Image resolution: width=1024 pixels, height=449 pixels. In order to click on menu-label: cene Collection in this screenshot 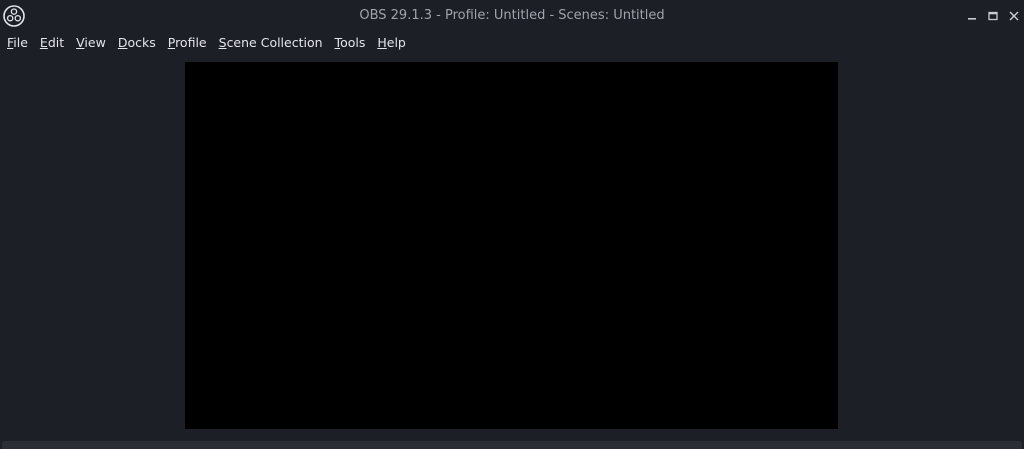, I will do `click(274, 42)`.